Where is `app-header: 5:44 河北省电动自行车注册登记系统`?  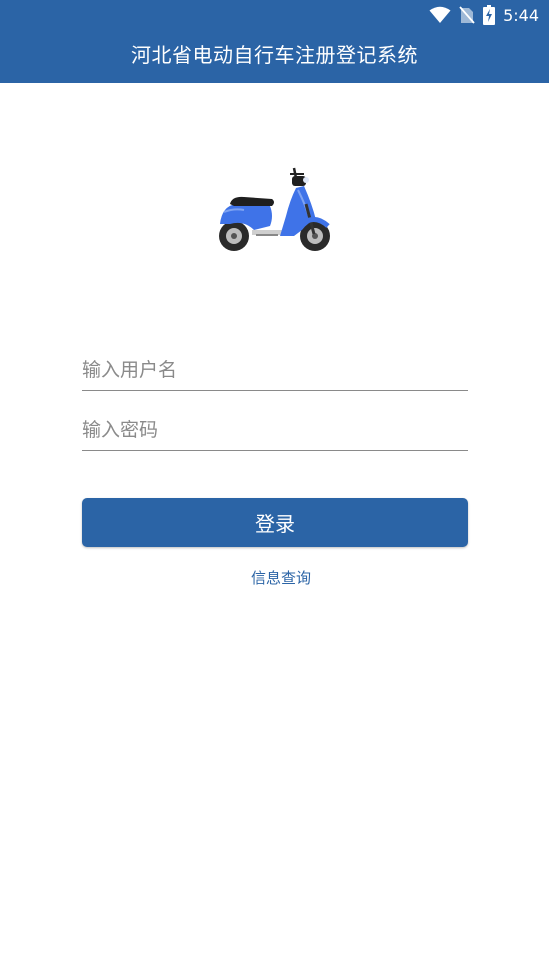
app-header: 5:44 河北省电动自行车注册登记系统 is located at coordinates (274, 41).